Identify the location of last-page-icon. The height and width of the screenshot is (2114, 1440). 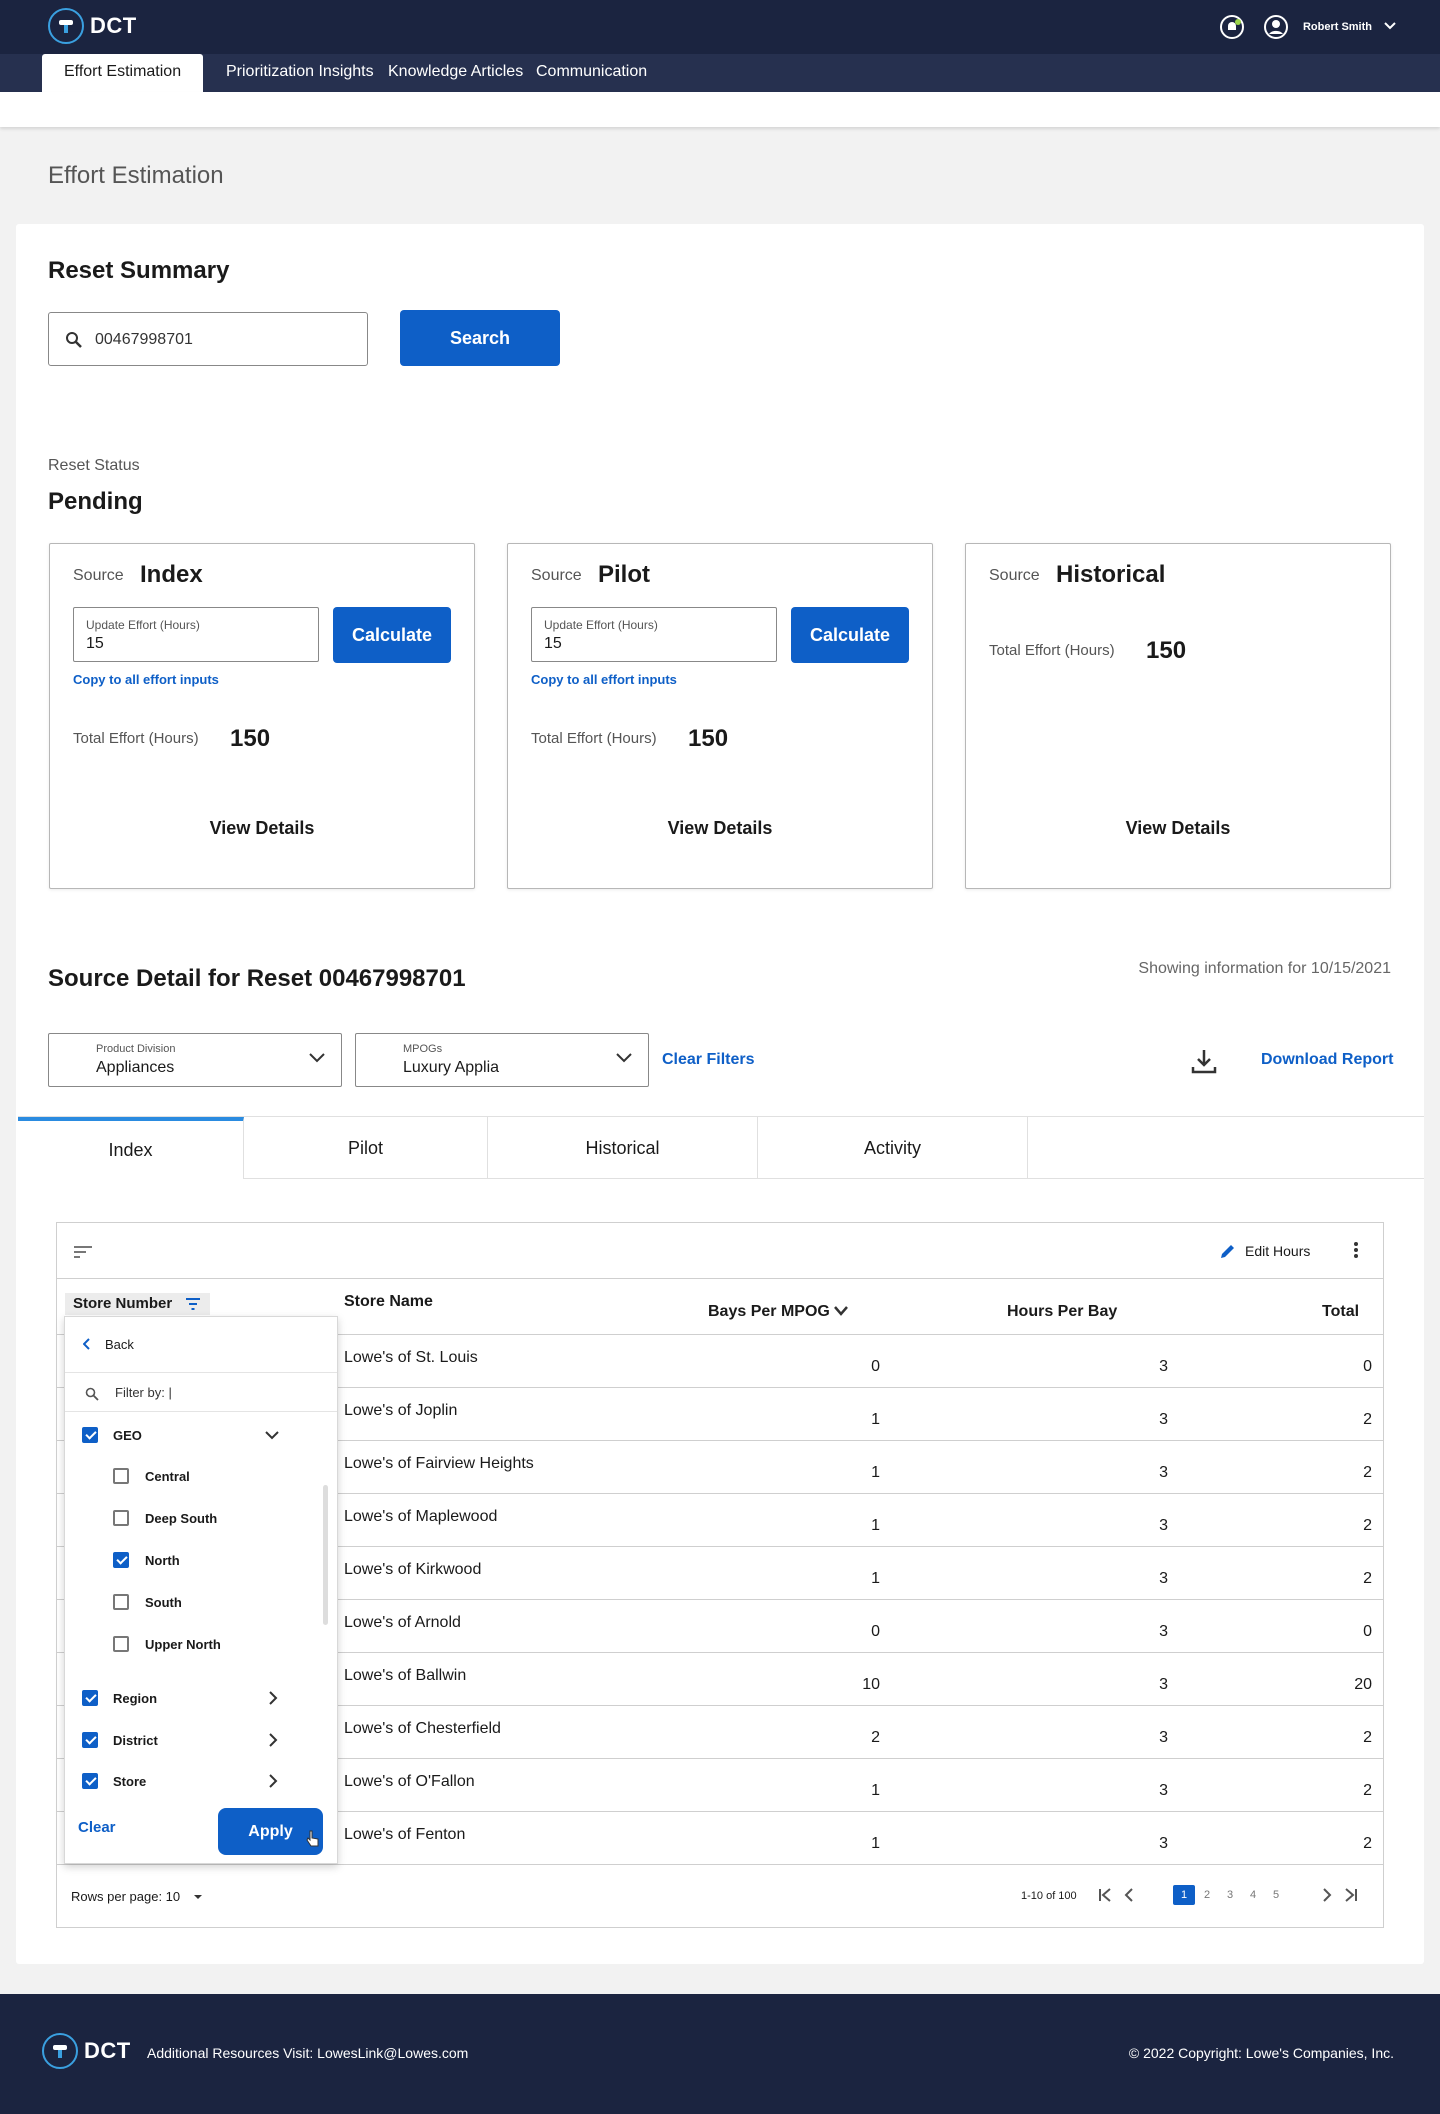
(1351, 1895).